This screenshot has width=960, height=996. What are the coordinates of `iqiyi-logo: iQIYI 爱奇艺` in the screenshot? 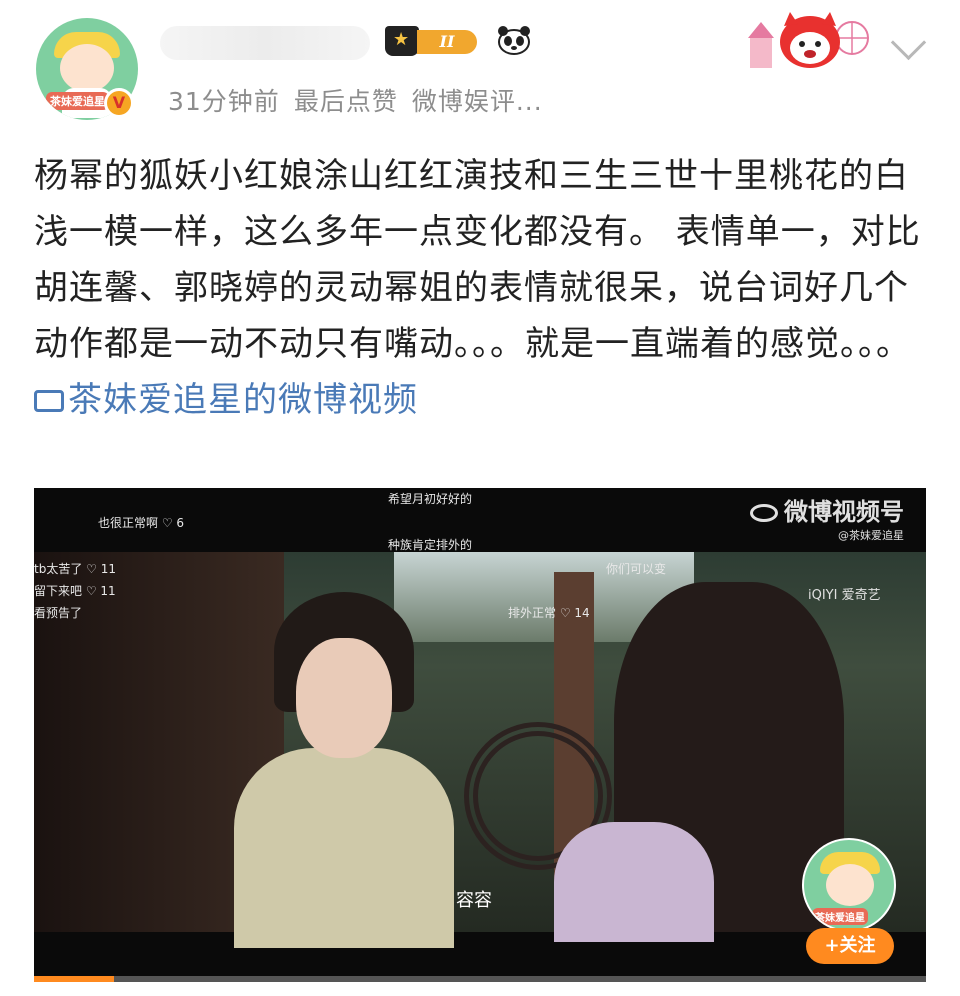 It's located at (844, 595).